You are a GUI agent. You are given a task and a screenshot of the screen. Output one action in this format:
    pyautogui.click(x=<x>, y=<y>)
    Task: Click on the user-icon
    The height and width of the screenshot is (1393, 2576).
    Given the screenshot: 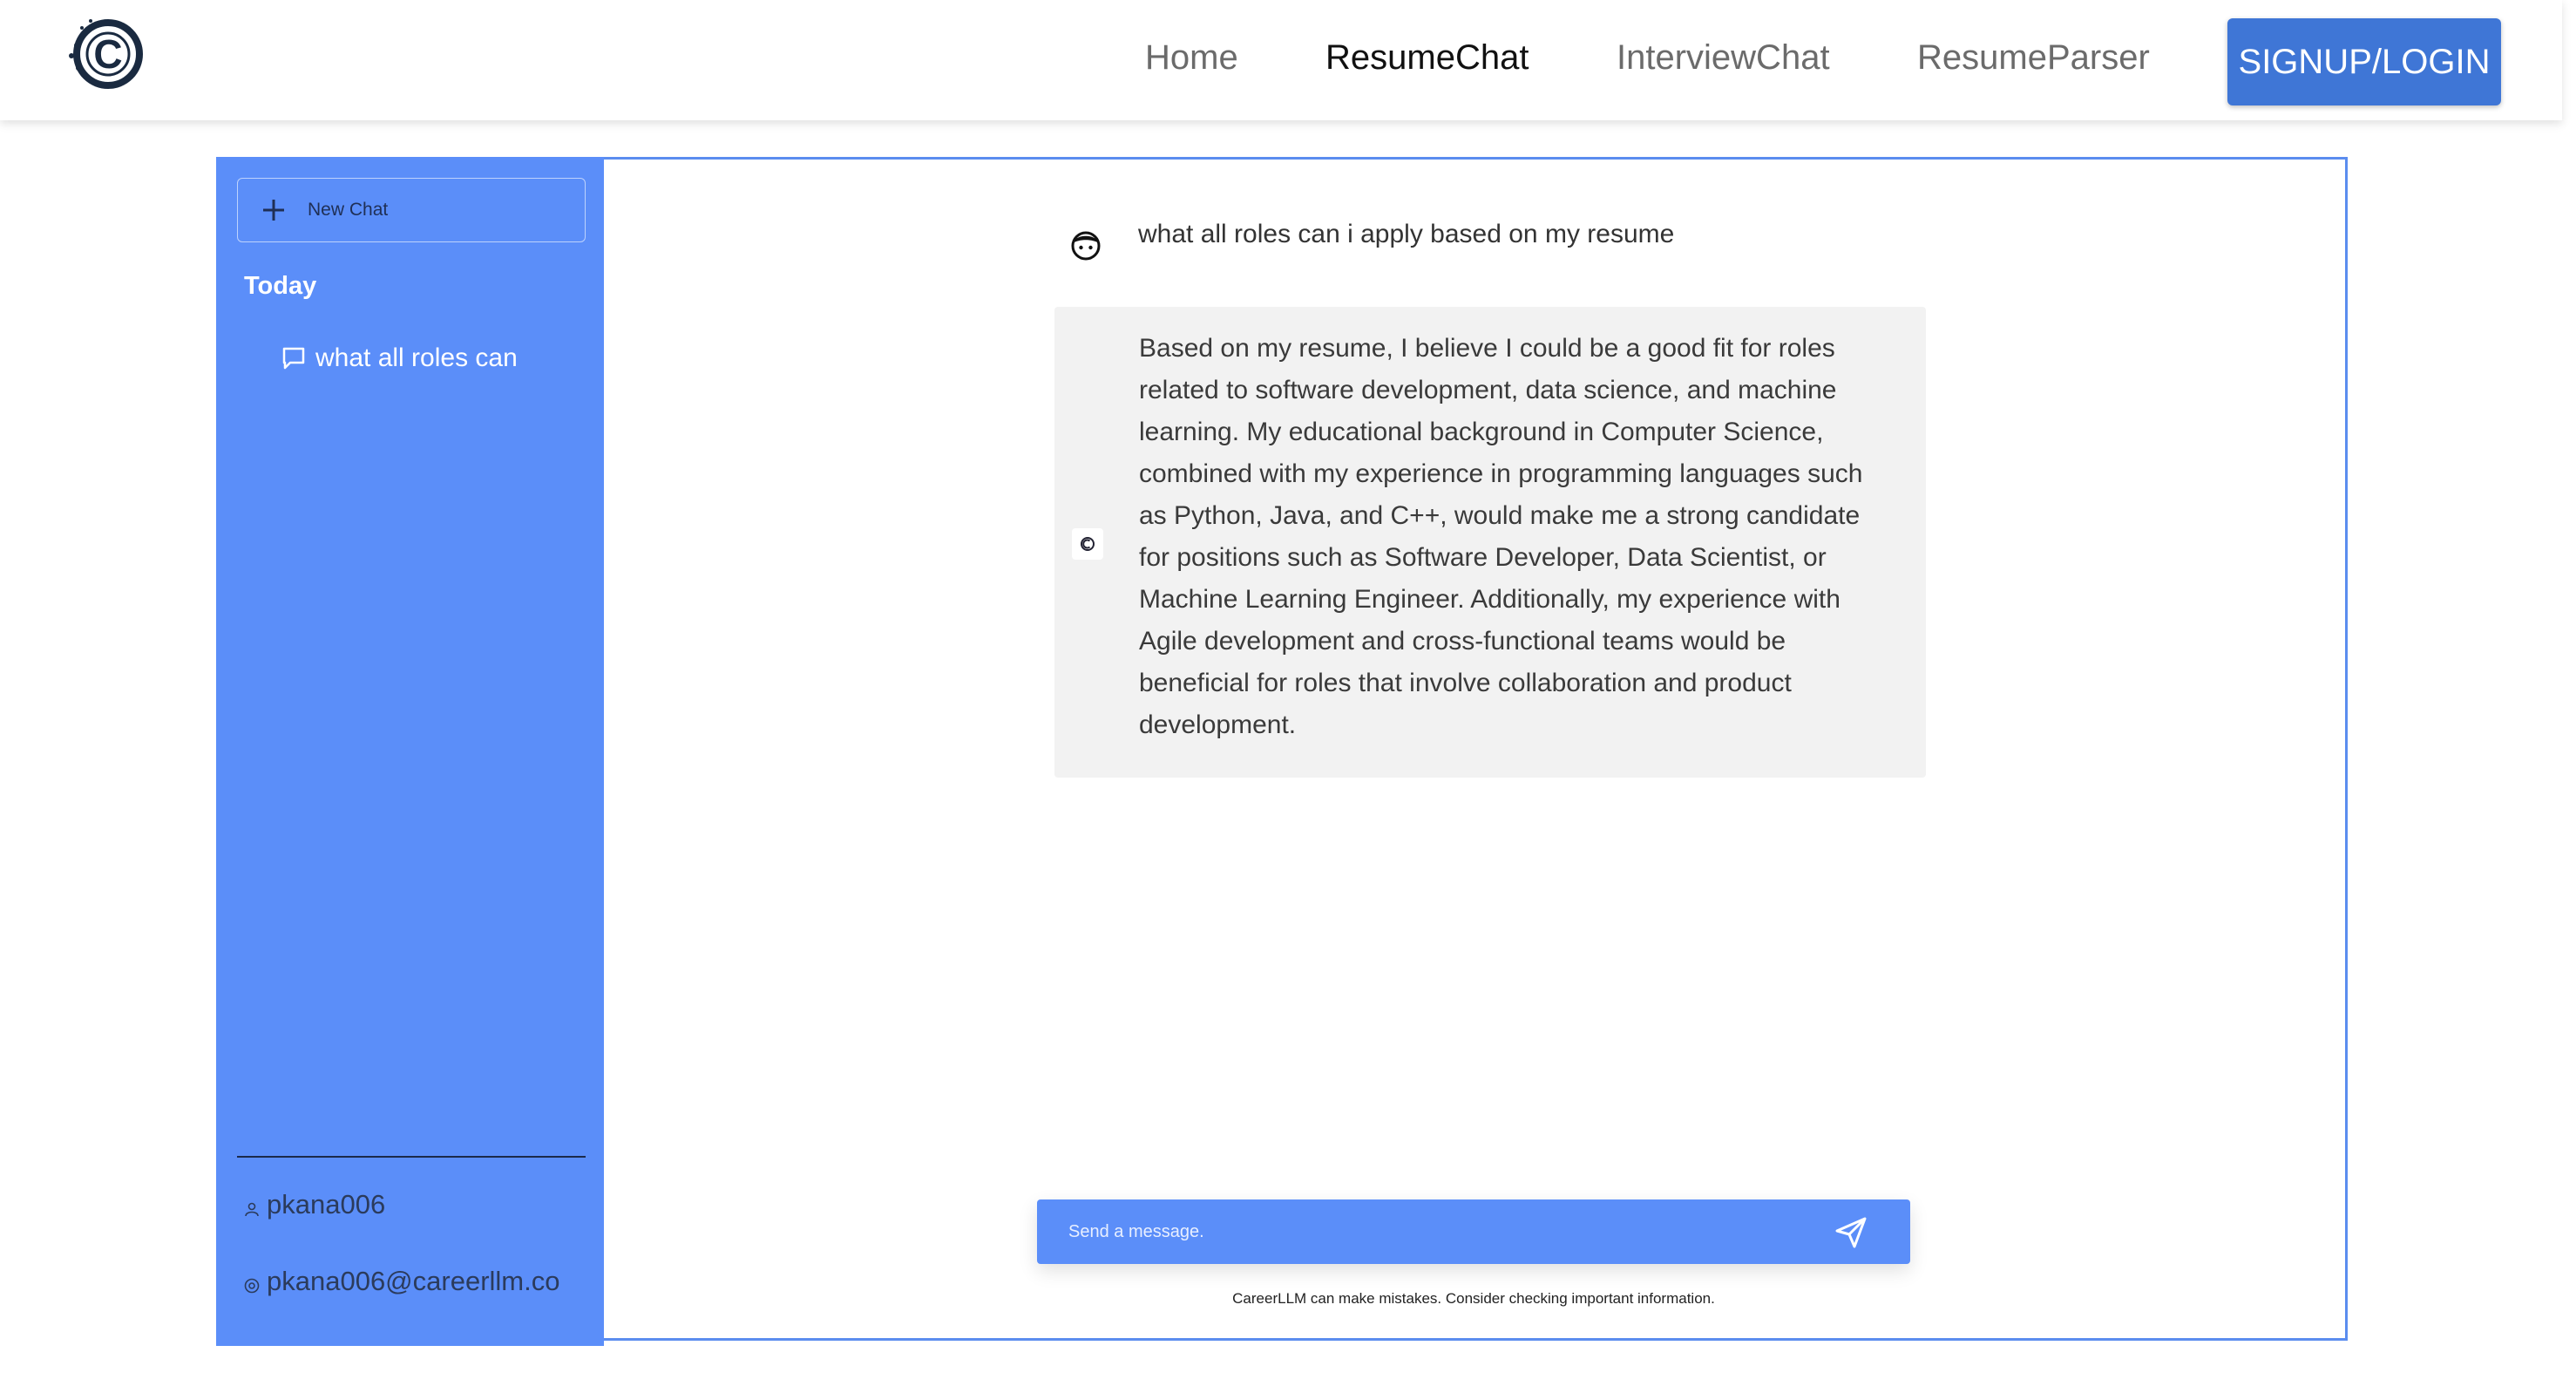 What is the action you would take?
    pyautogui.click(x=252, y=1209)
    